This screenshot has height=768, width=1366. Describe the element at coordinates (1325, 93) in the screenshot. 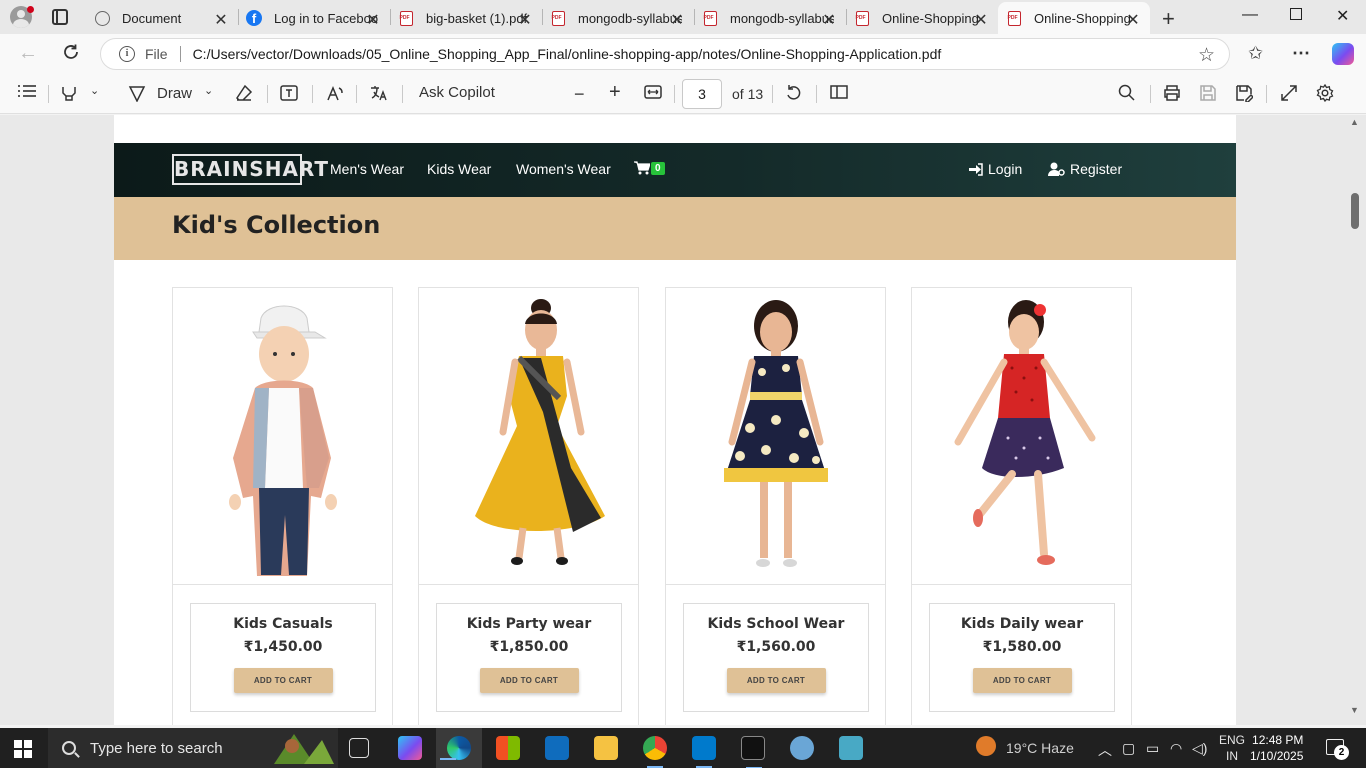

I see `settings-gear-icon` at that location.